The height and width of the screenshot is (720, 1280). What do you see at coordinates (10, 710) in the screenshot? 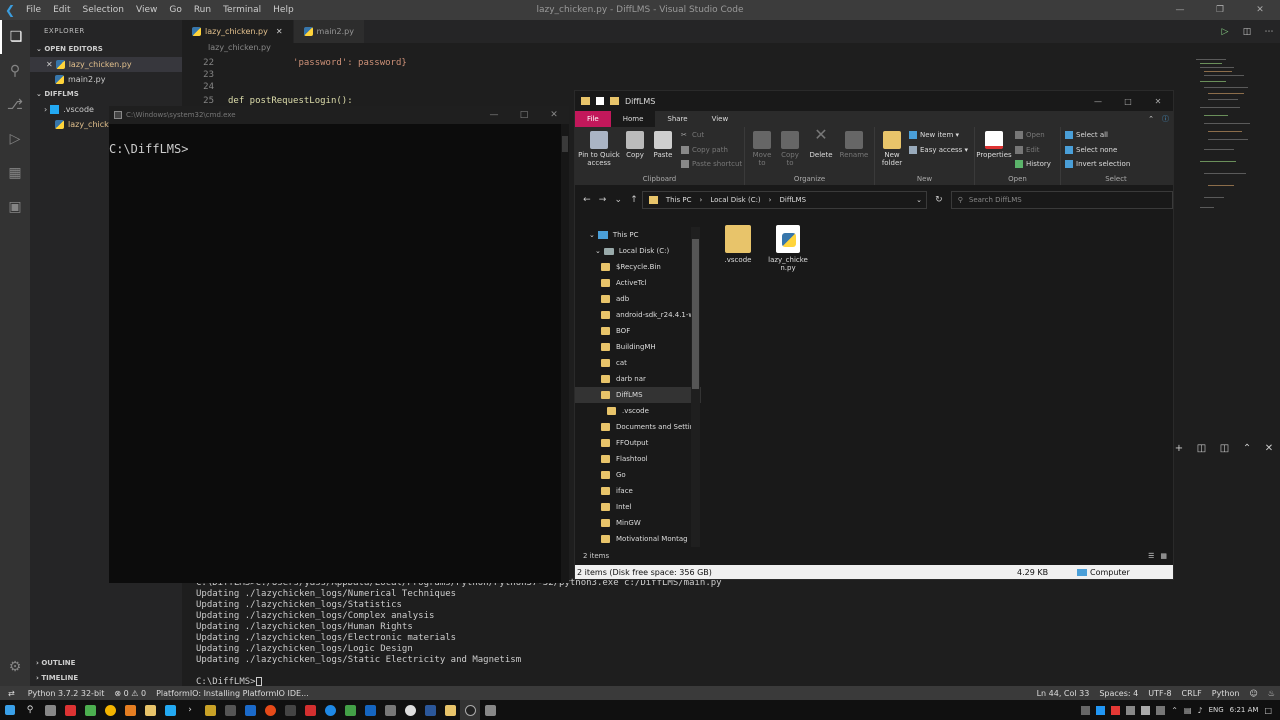
I see `windows-start-icon` at bounding box center [10, 710].